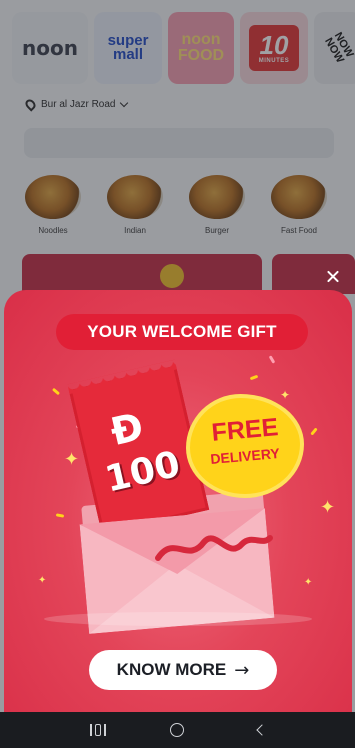 This screenshot has width=355, height=748. I want to click on know-more-button: KNOW MORE →, so click(183, 670).